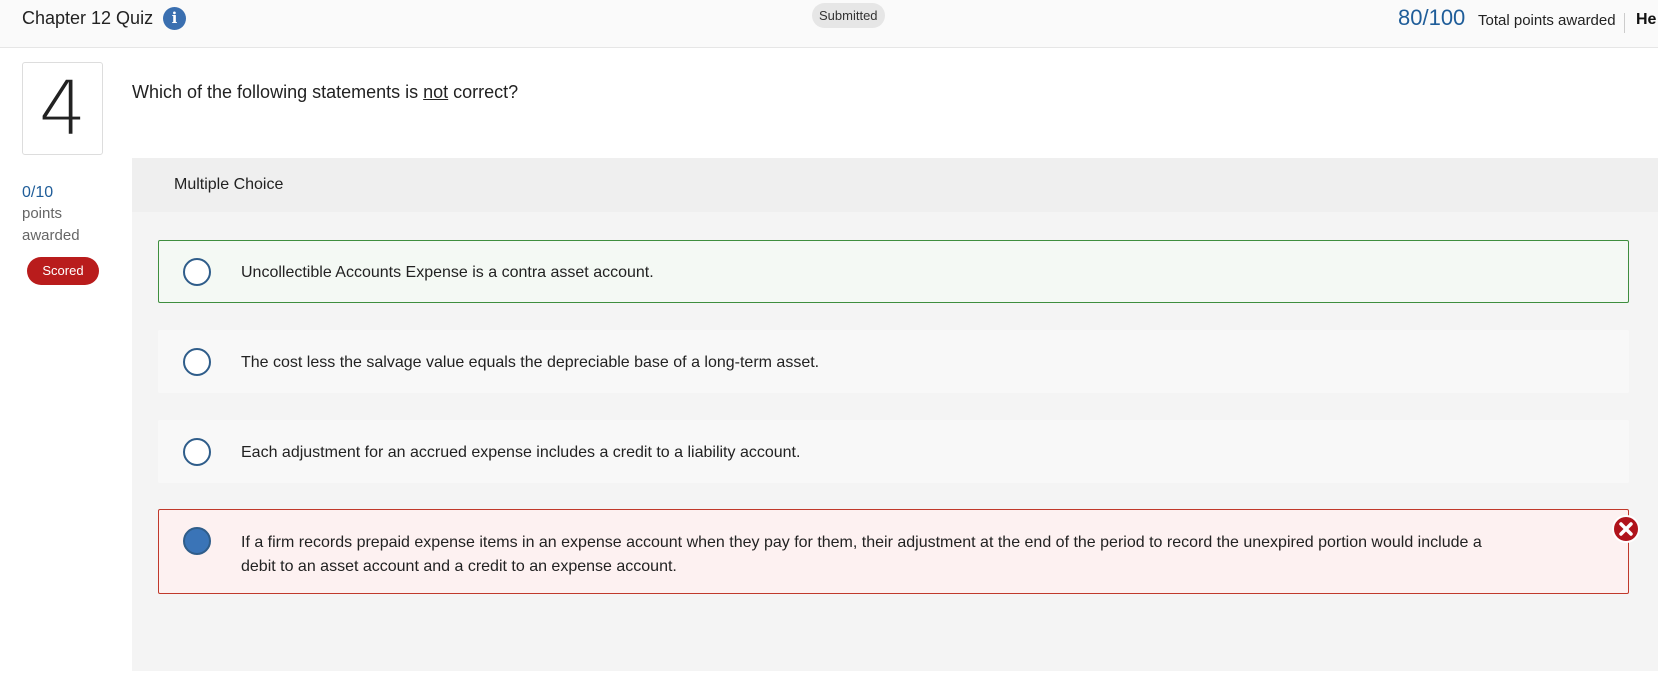 The width and height of the screenshot is (1658, 687). Describe the element at coordinates (436, 92) in the screenshot. I see `question-text-emphasis: not` at that location.